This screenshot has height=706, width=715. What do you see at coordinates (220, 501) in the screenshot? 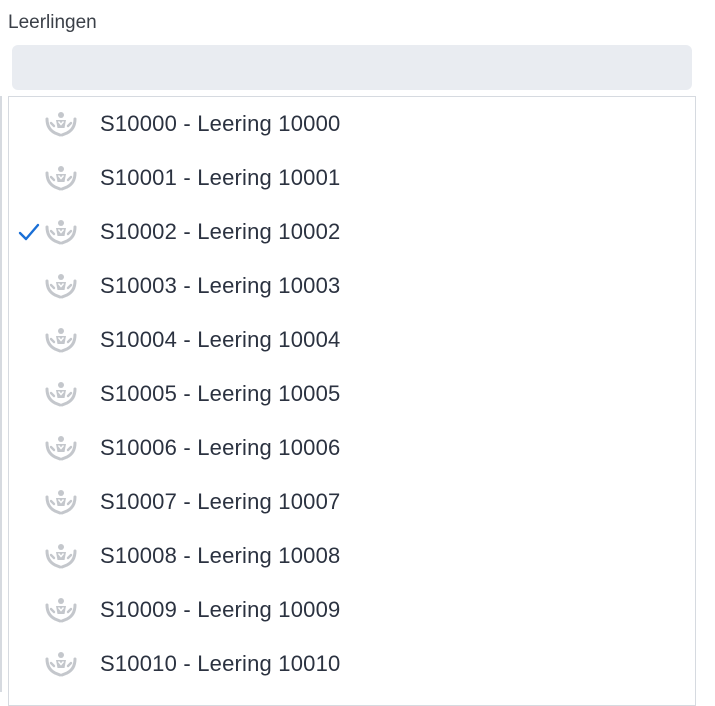
I see `option-label: S10007 - Leering 10007` at bounding box center [220, 501].